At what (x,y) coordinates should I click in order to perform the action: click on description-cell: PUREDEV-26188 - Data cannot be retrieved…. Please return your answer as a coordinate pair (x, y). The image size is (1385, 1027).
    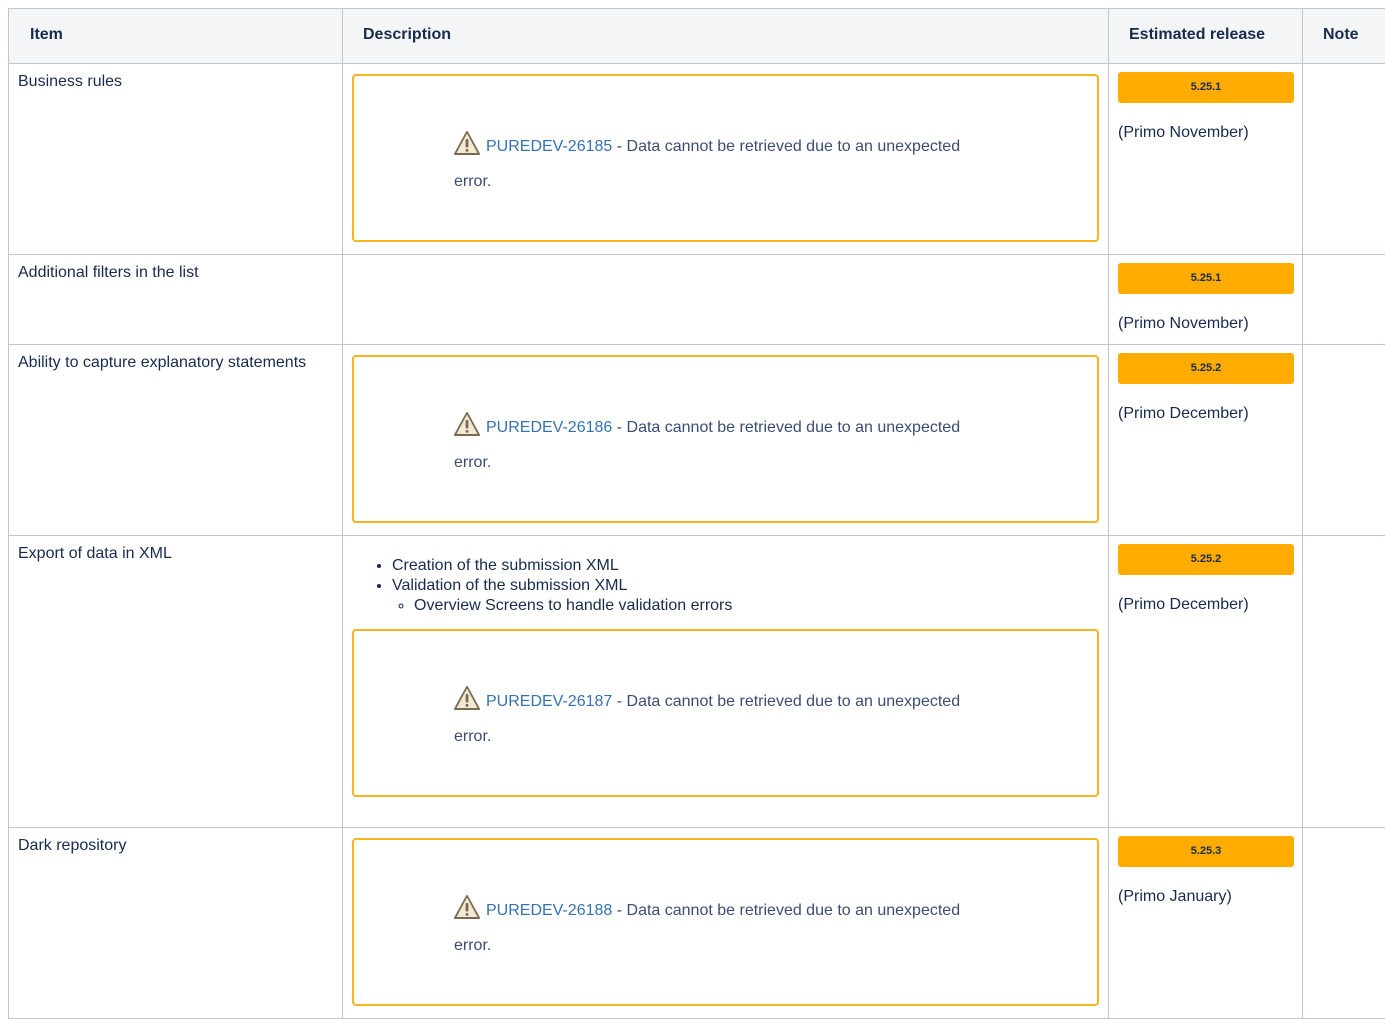
    Looking at the image, I should click on (725, 923).